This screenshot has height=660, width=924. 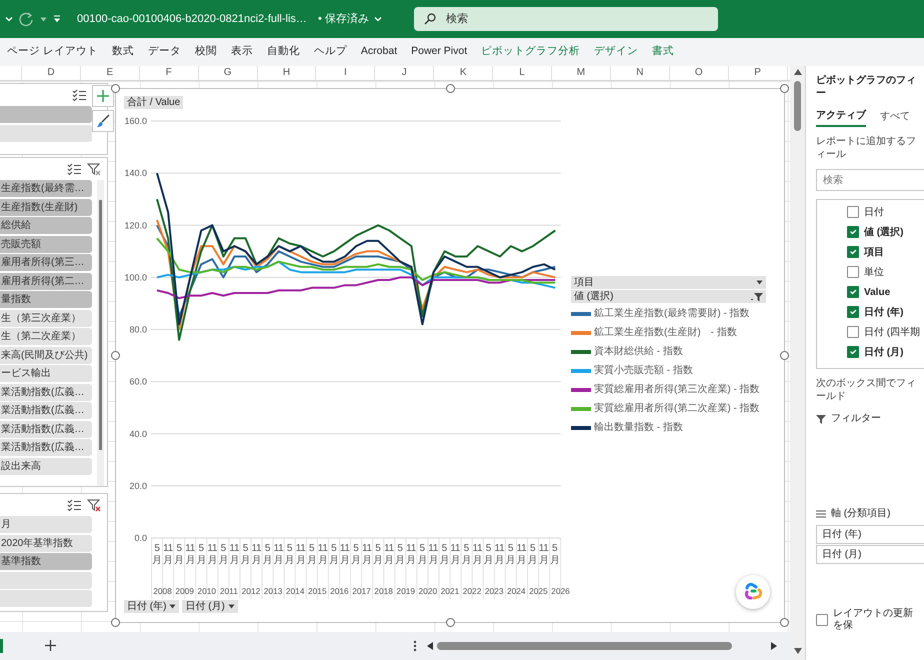 What do you see at coordinates (668, 296) in the screenshot?
I see `legend-filter-button: 値 (選択)` at bounding box center [668, 296].